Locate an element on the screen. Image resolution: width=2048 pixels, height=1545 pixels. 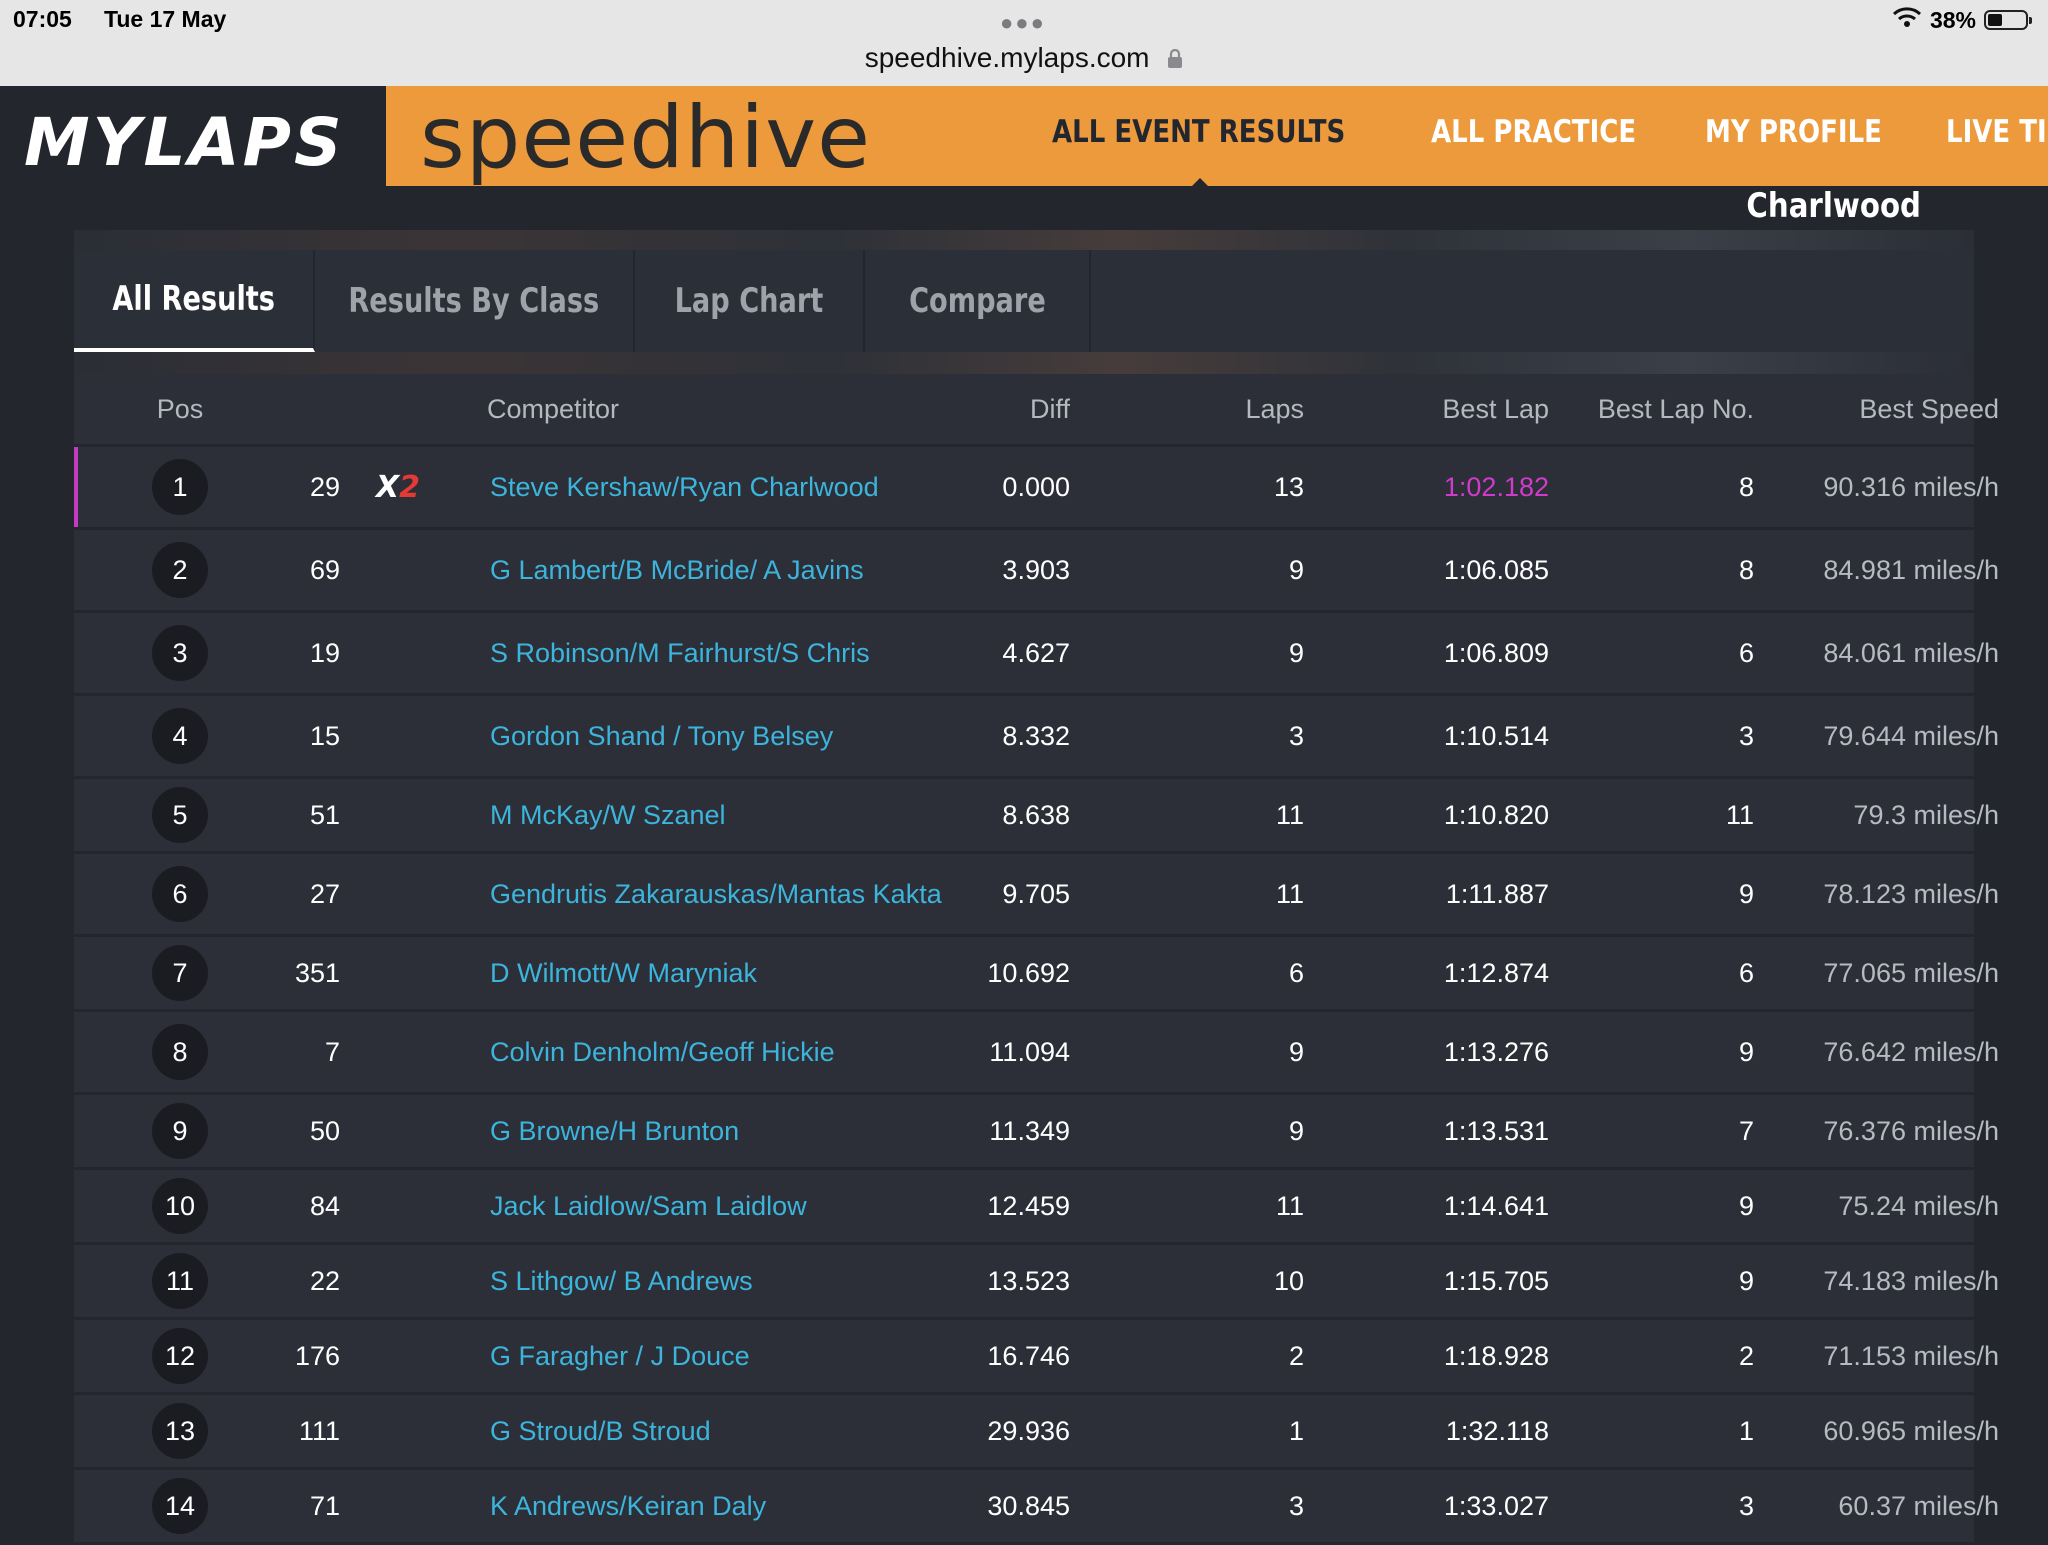
row-competitor-link: S Lithgow/ B Andrews is located at coordinates (725, 1281).